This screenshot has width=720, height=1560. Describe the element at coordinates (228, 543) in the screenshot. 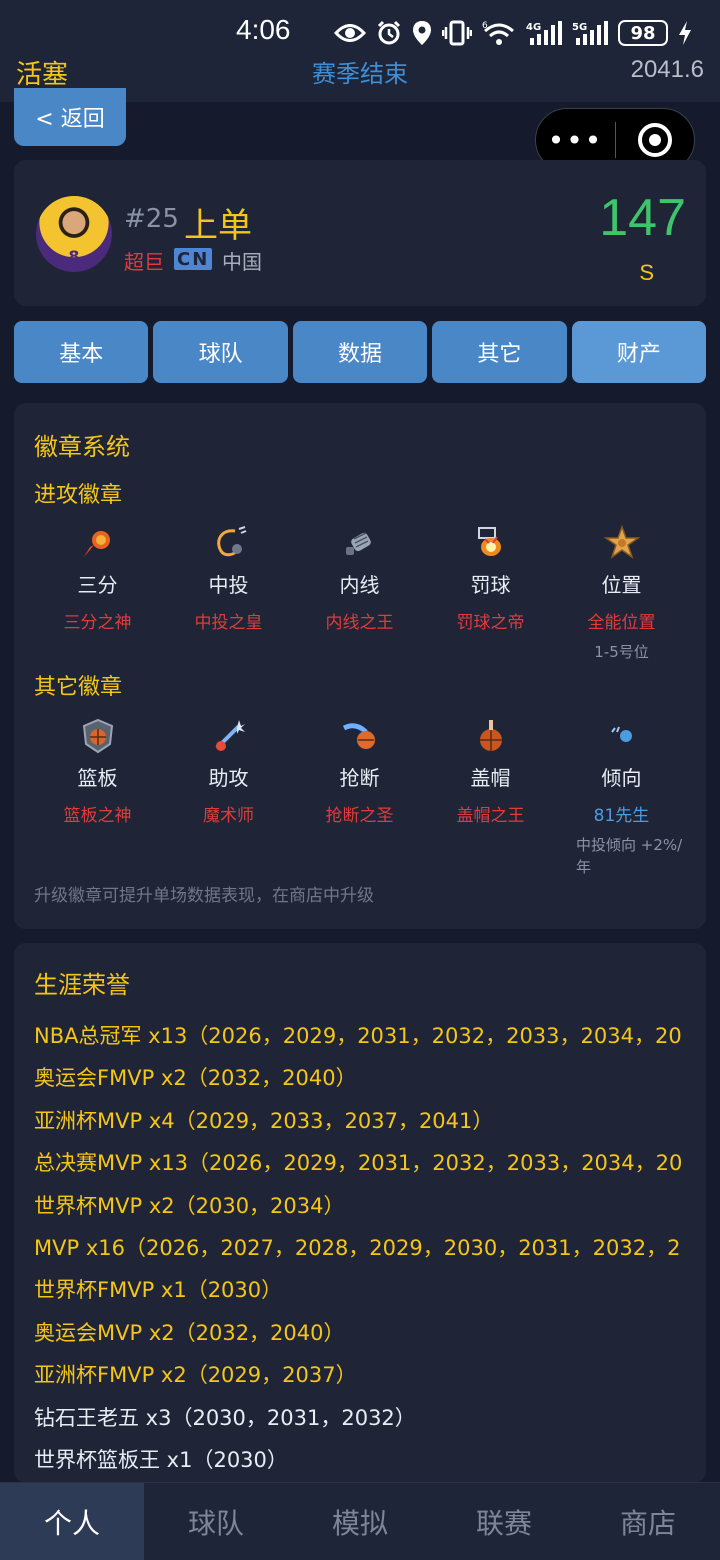

I see `hook-shot-icon` at that location.